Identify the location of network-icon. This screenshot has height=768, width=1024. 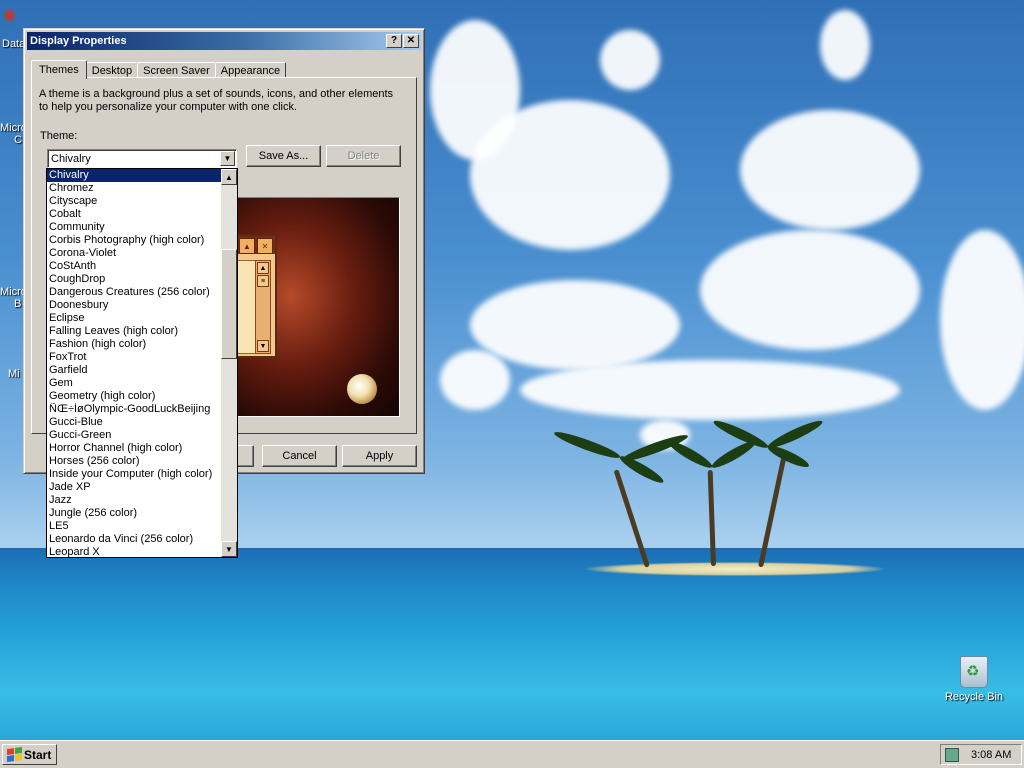
(952, 754).